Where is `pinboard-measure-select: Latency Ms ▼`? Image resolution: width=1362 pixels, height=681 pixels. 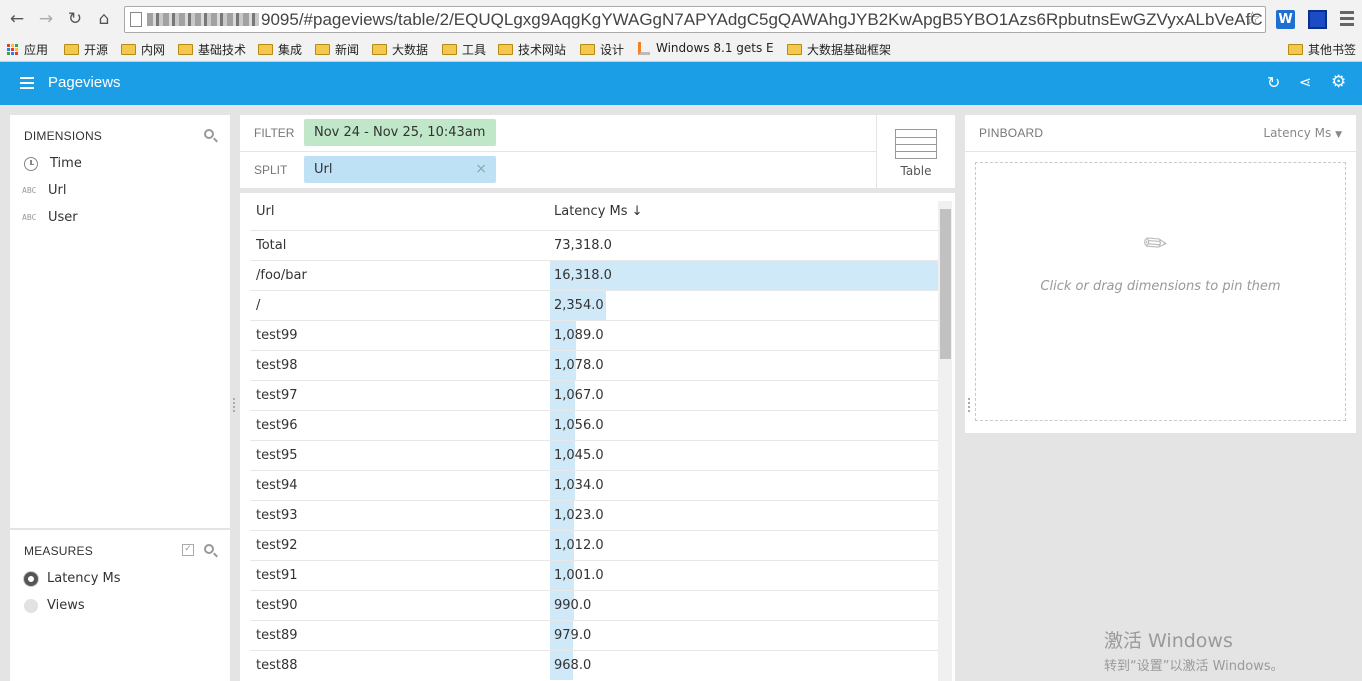
pinboard-measure-select: Latency Ms ▼ is located at coordinates (1302, 133).